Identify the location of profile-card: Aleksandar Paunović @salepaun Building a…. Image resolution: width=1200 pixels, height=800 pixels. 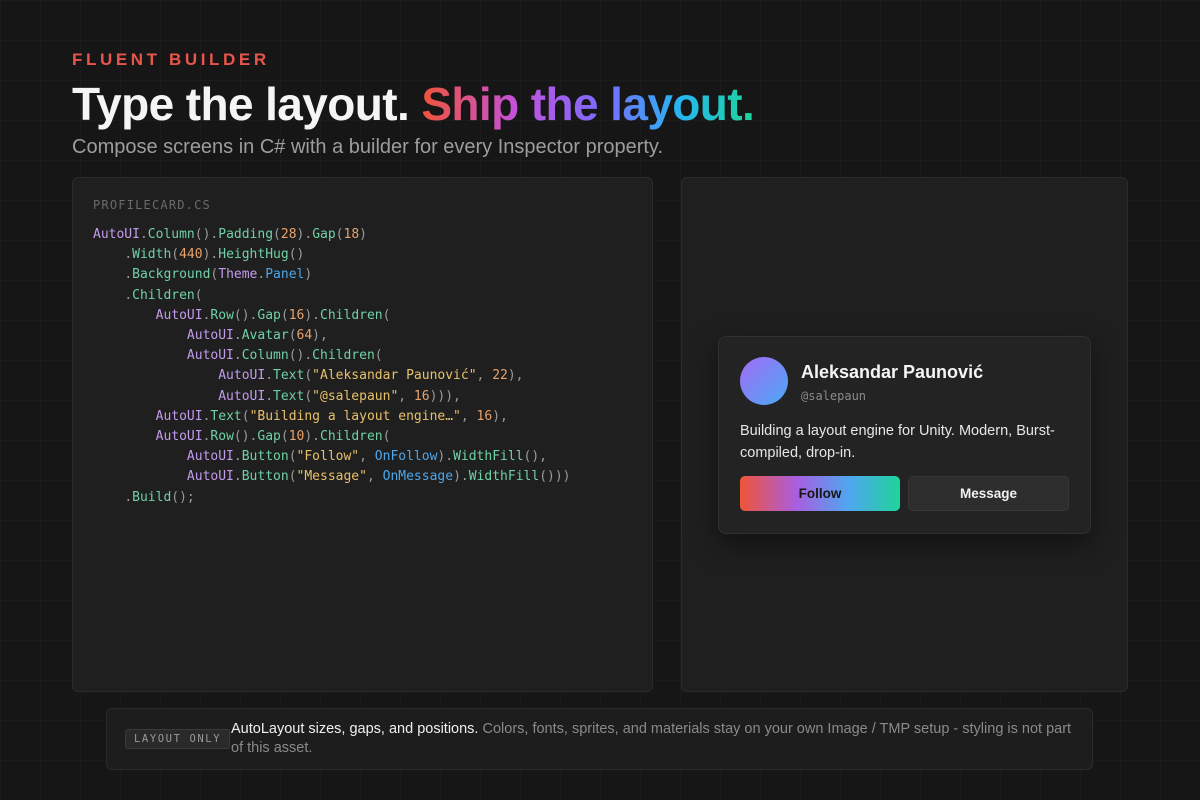
(904, 435).